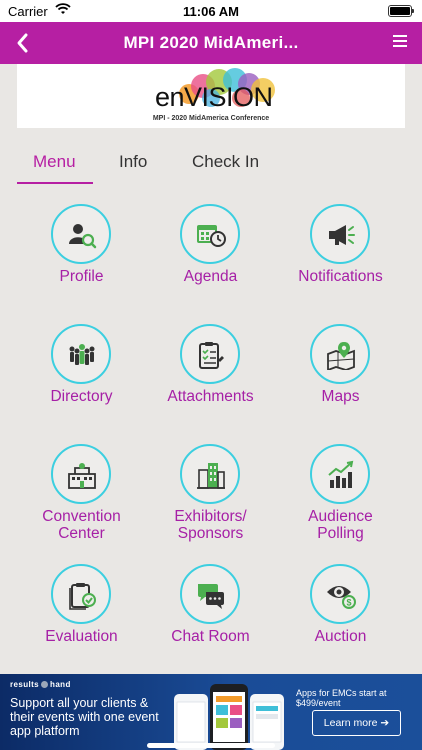  What do you see at coordinates (340, 276) in the screenshot?
I see `menu-item-label: Notifications` at bounding box center [340, 276].